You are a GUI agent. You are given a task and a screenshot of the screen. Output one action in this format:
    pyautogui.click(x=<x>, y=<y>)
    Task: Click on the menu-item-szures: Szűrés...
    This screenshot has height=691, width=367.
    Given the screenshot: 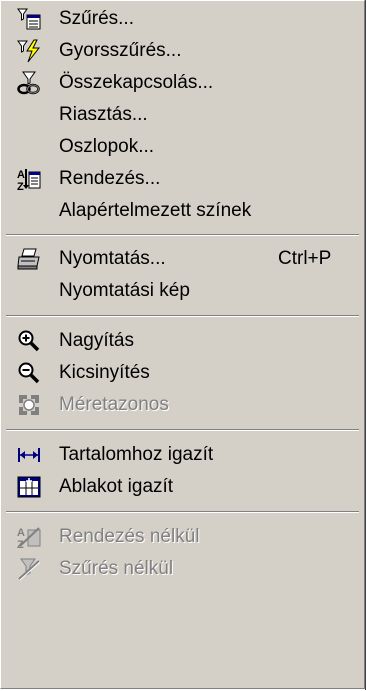 What is the action you would take?
    pyautogui.click(x=182, y=19)
    